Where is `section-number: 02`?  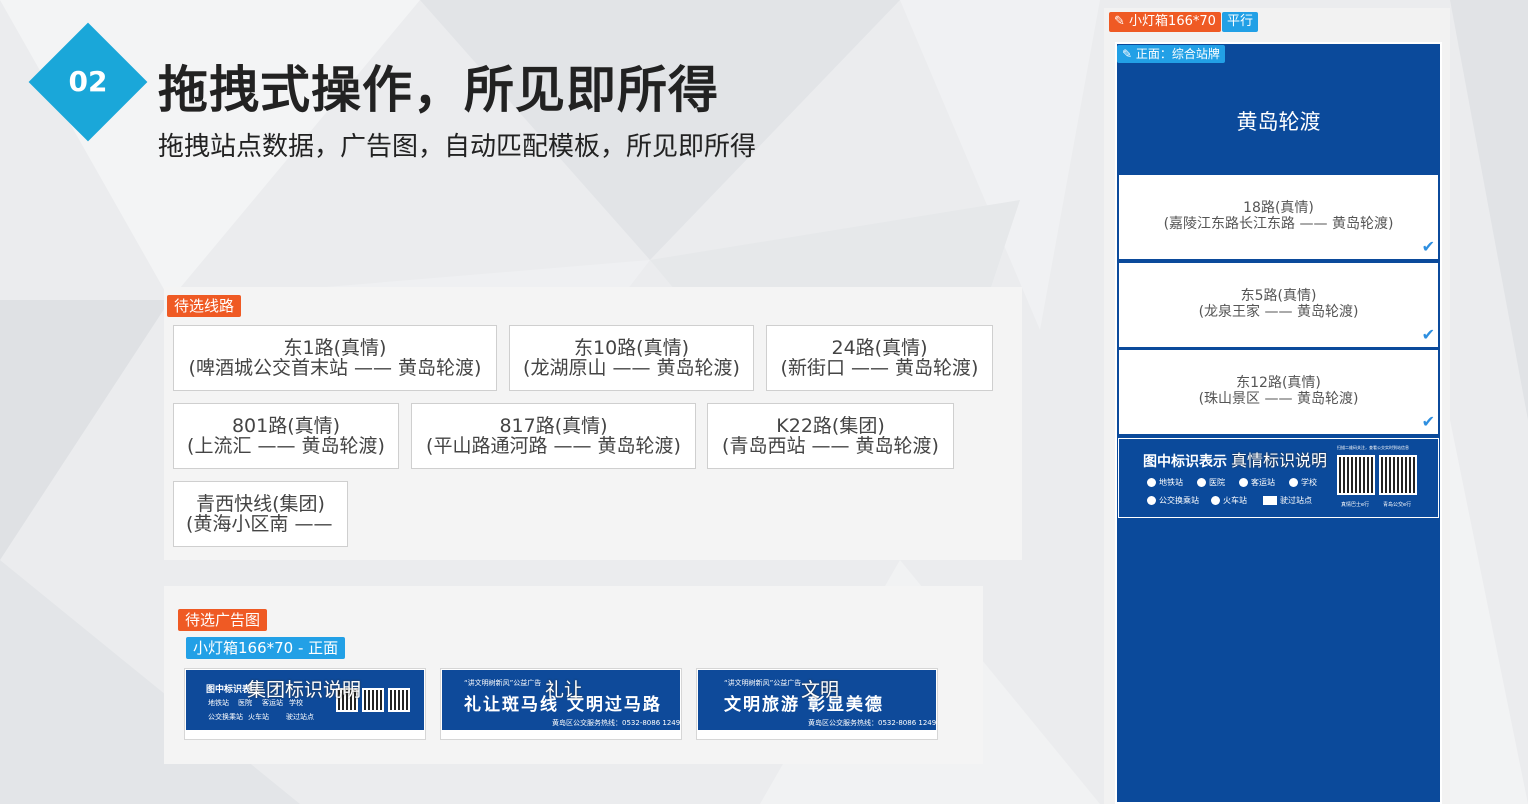 section-number: 02 is located at coordinates (88, 81).